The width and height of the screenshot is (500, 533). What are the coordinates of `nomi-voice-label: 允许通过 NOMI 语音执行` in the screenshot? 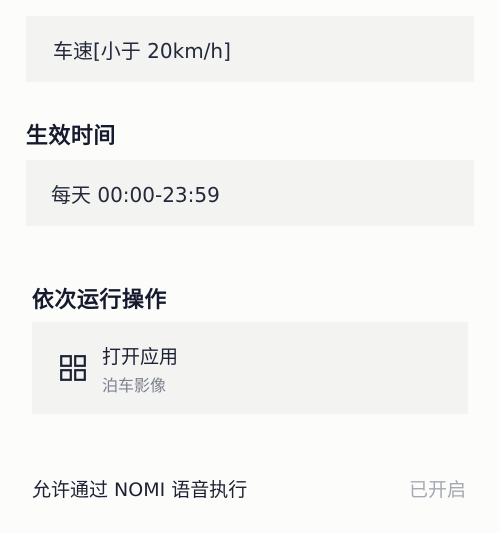 It's located at (140, 489).